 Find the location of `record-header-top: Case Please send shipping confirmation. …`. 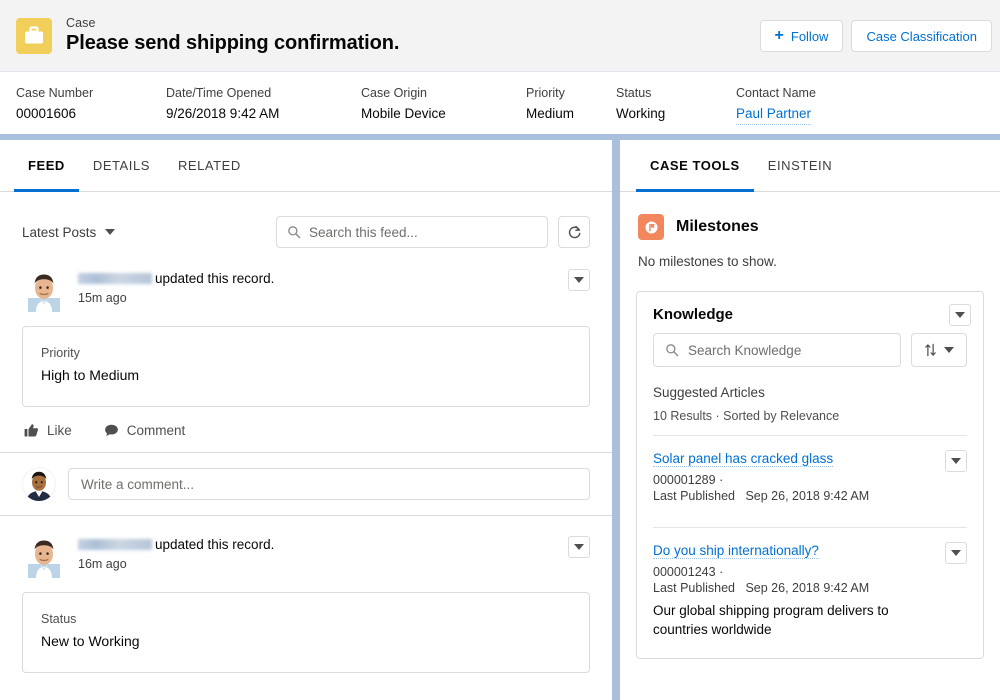

record-header-top: Case Please send shipping confirmation. … is located at coordinates (500, 36).